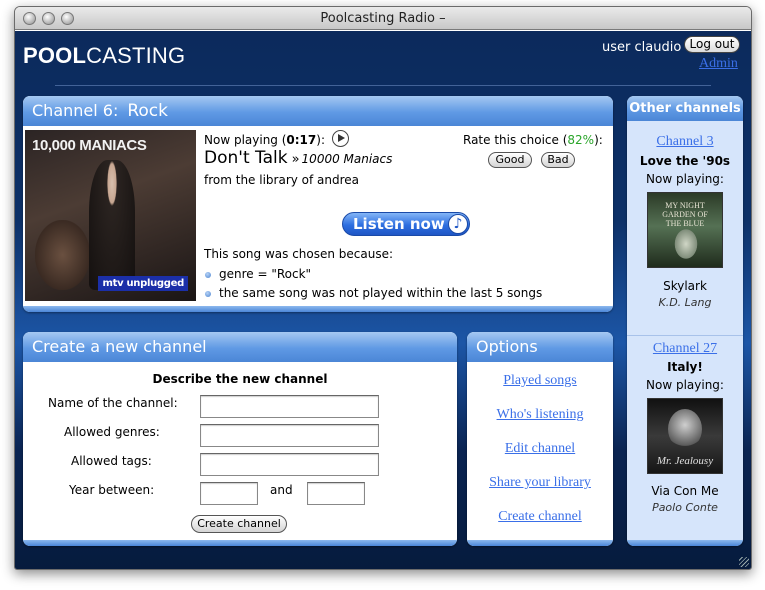 The image size is (765, 590). What do you see at coordinates (685, 349) in the screenshot?
I see `other-channel-link: Channel 27` at bounding box center [685, 349].